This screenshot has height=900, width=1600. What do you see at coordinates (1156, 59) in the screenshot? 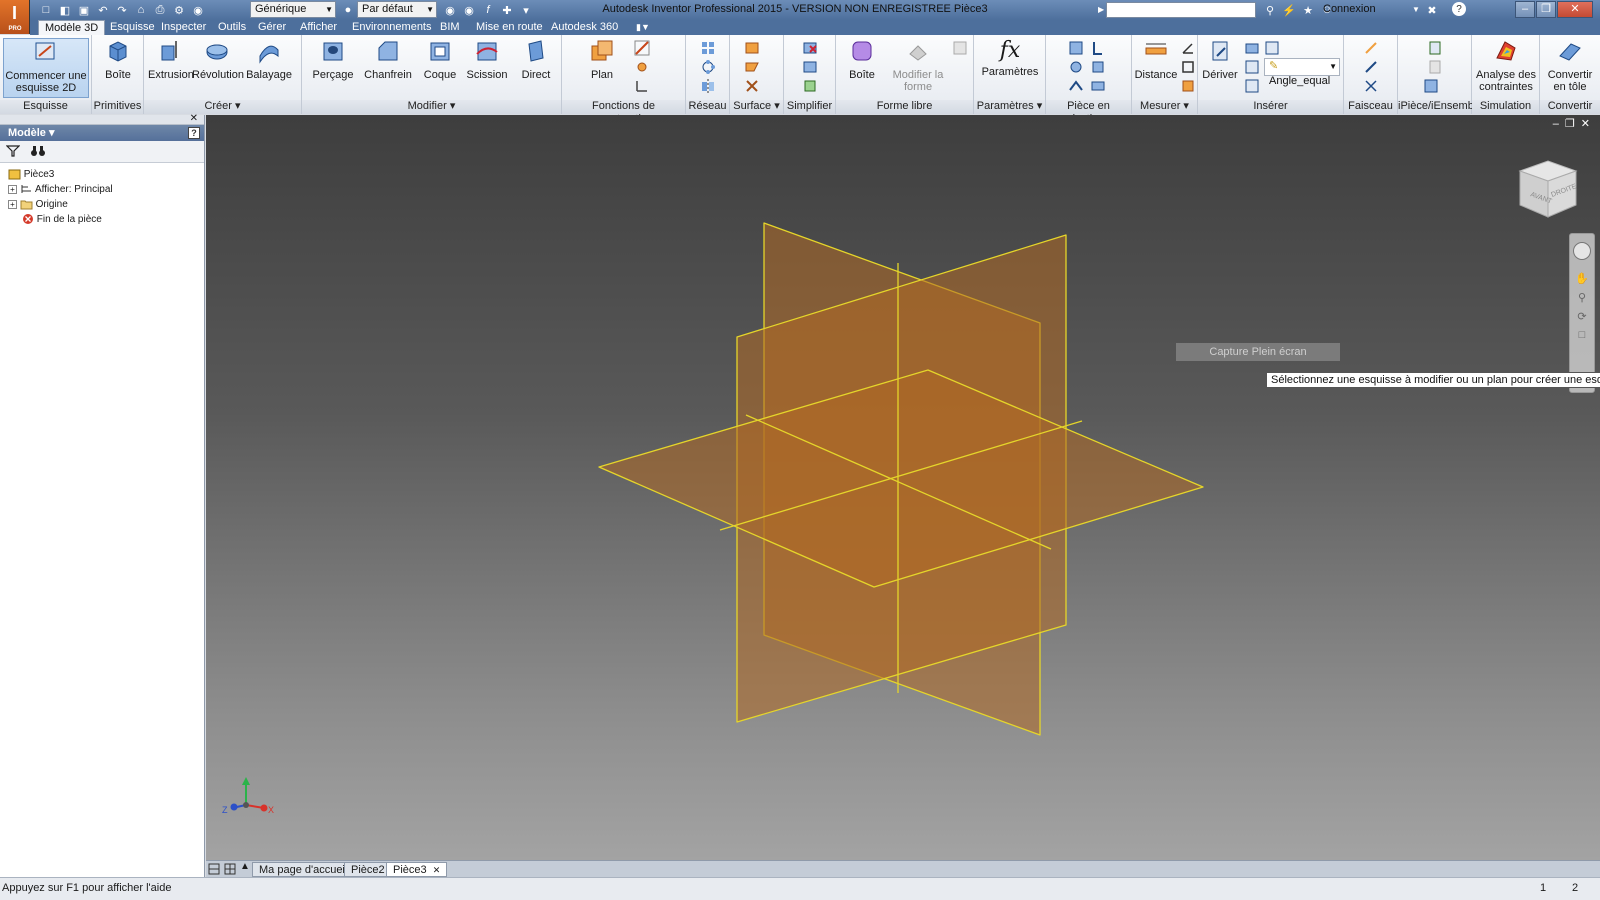
I see `distance-button: Distance` at bounding box center [1156, 59].